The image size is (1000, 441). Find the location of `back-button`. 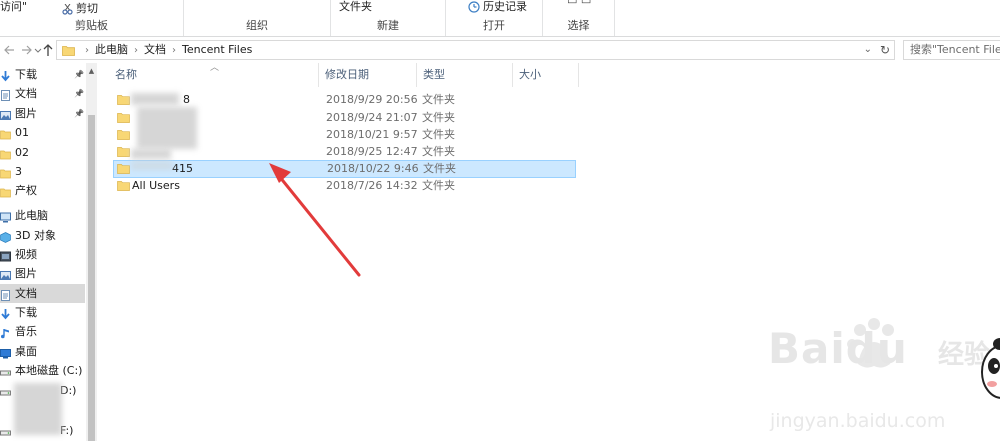

back-button is located at coordinates (10, 50).